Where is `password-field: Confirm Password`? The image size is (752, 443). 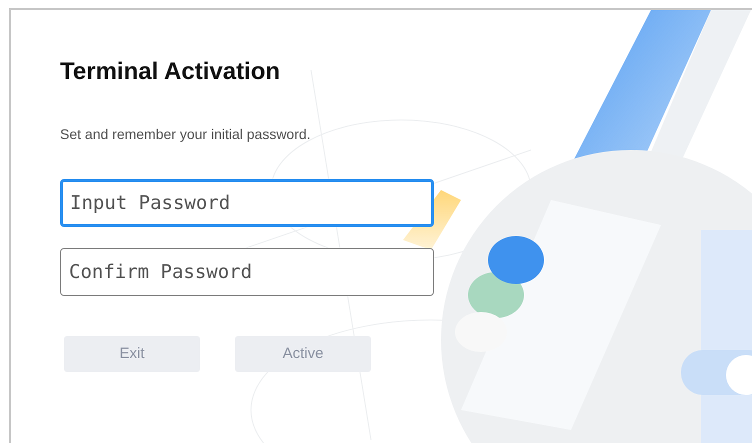
password-field: Confirm Password is located at coordinates (247, 272).